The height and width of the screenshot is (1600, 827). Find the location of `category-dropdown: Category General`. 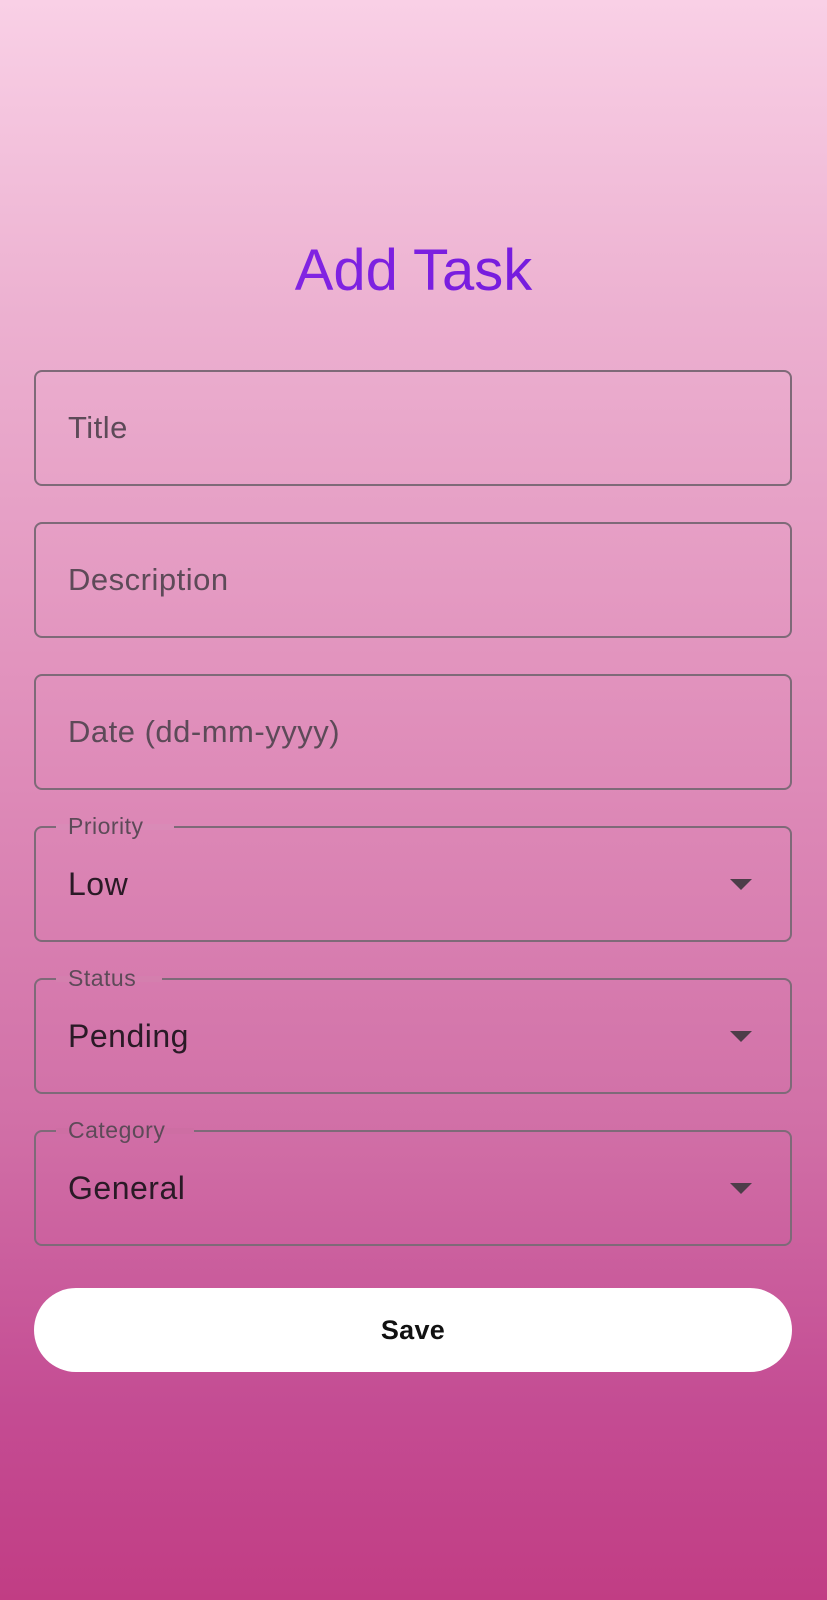

category-dropdown: Category General is located at coordinates (413, 1181).